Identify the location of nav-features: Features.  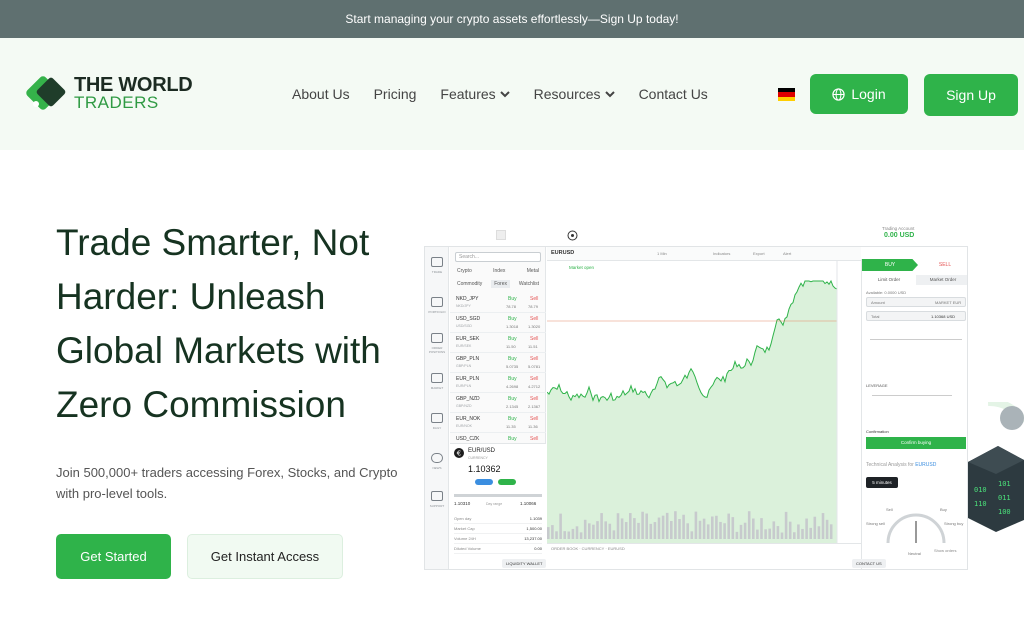
(475, 94).